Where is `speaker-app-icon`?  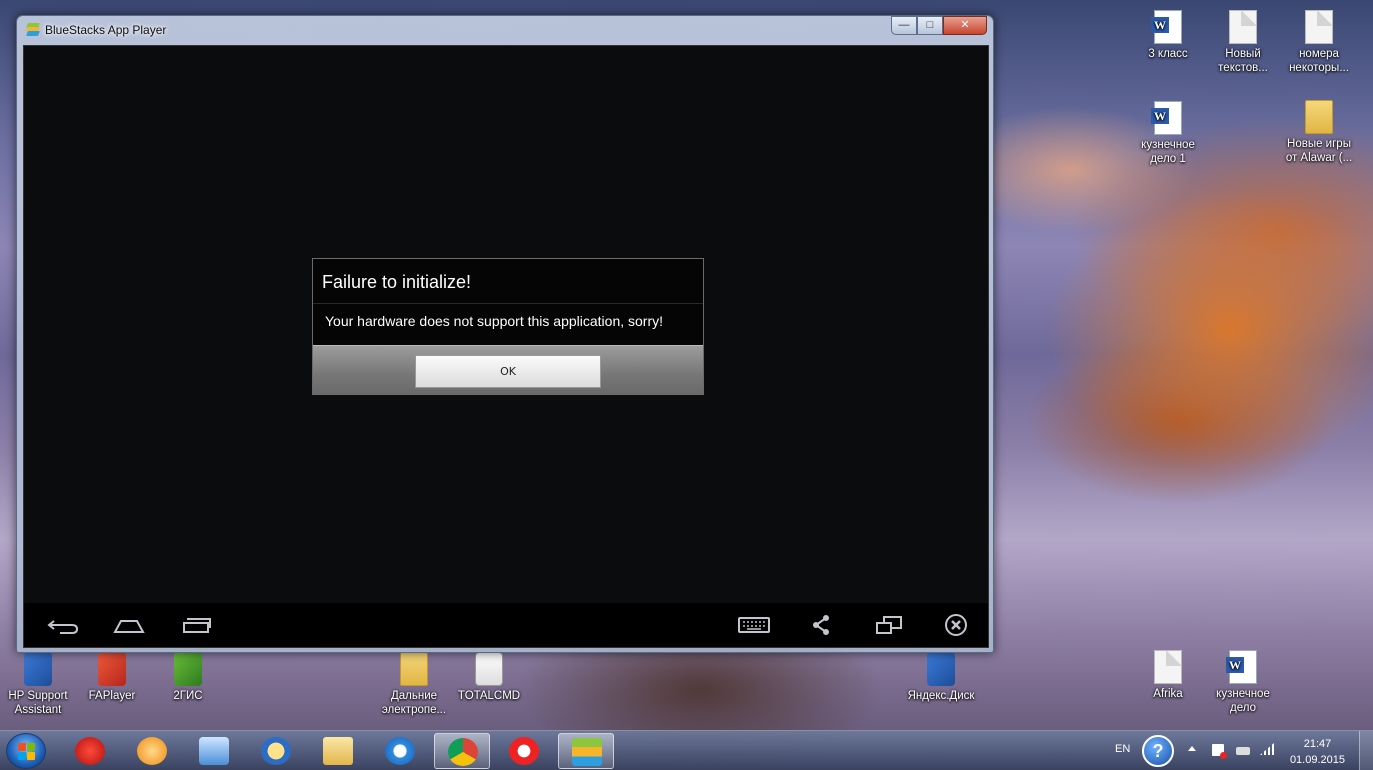
speaker-app-icon is located at coordinates (214, 751).